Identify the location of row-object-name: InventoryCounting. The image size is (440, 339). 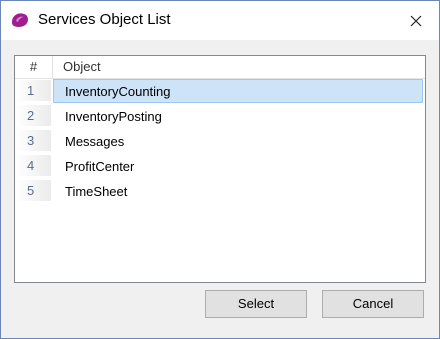
(238, 91).